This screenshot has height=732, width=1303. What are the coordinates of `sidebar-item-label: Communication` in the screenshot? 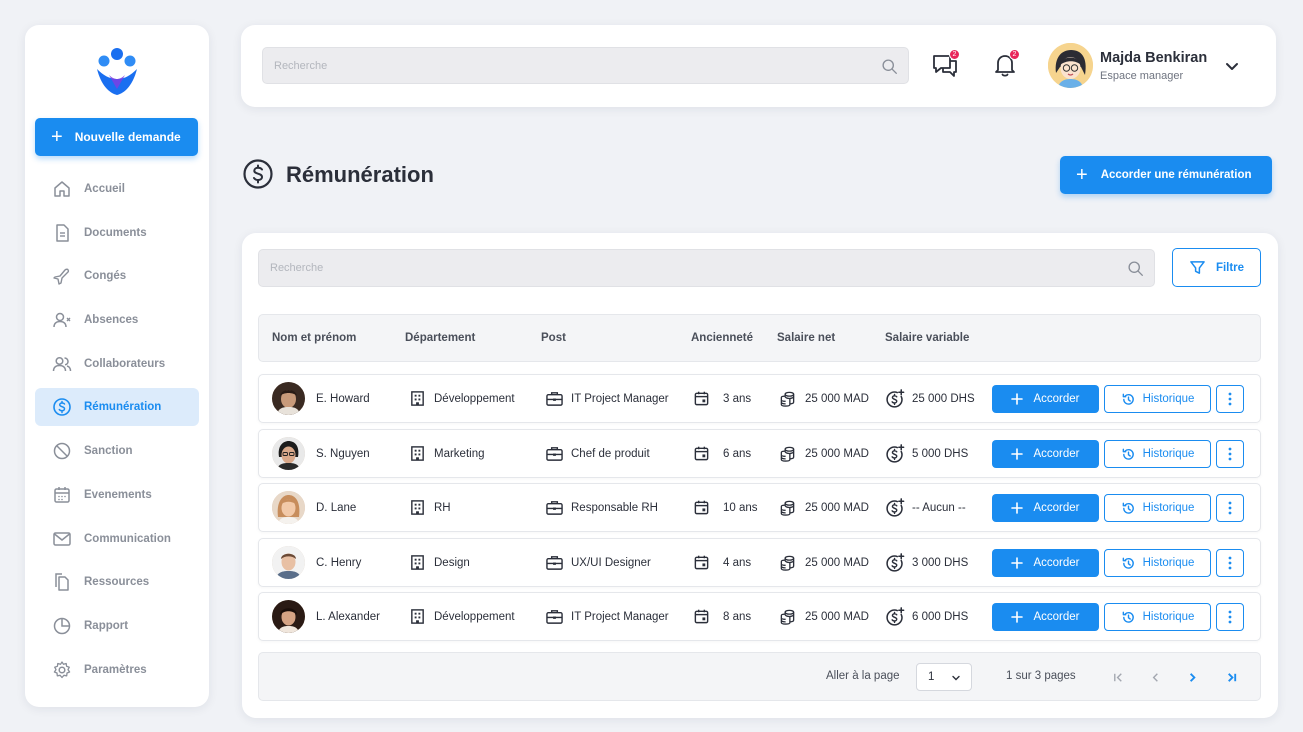 It's located at (127, 538).